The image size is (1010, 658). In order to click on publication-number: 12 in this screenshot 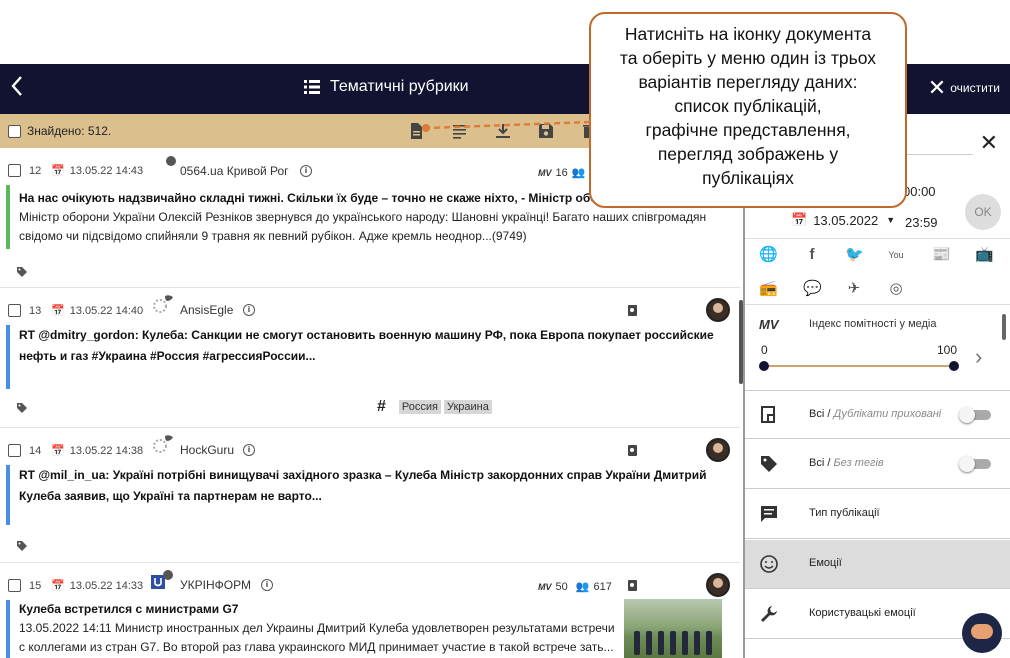, I will do `click(35, 170)`.